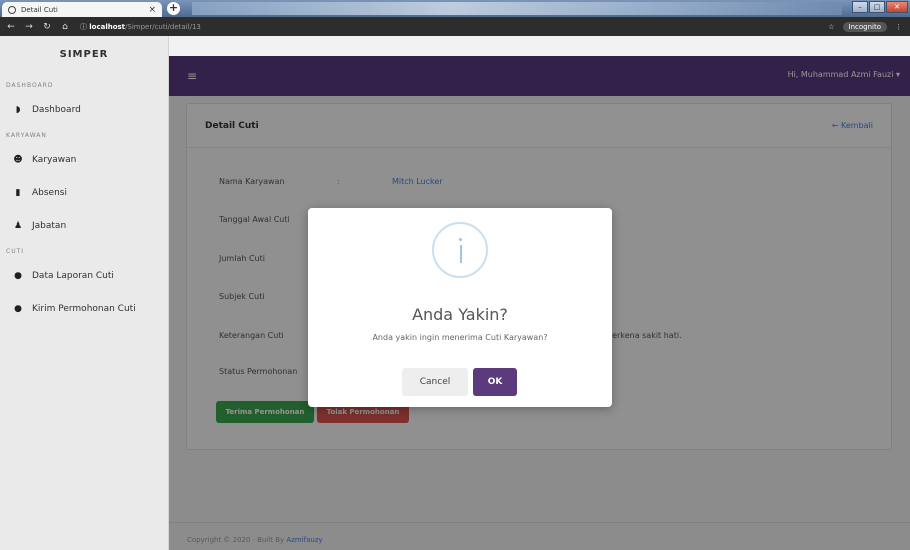 The height and width of the screenshot is (550, 910). What do you see at coordinates (495, 382) in the screenshot?
I see `ok-button: OK` at bounding box center [495, 382].